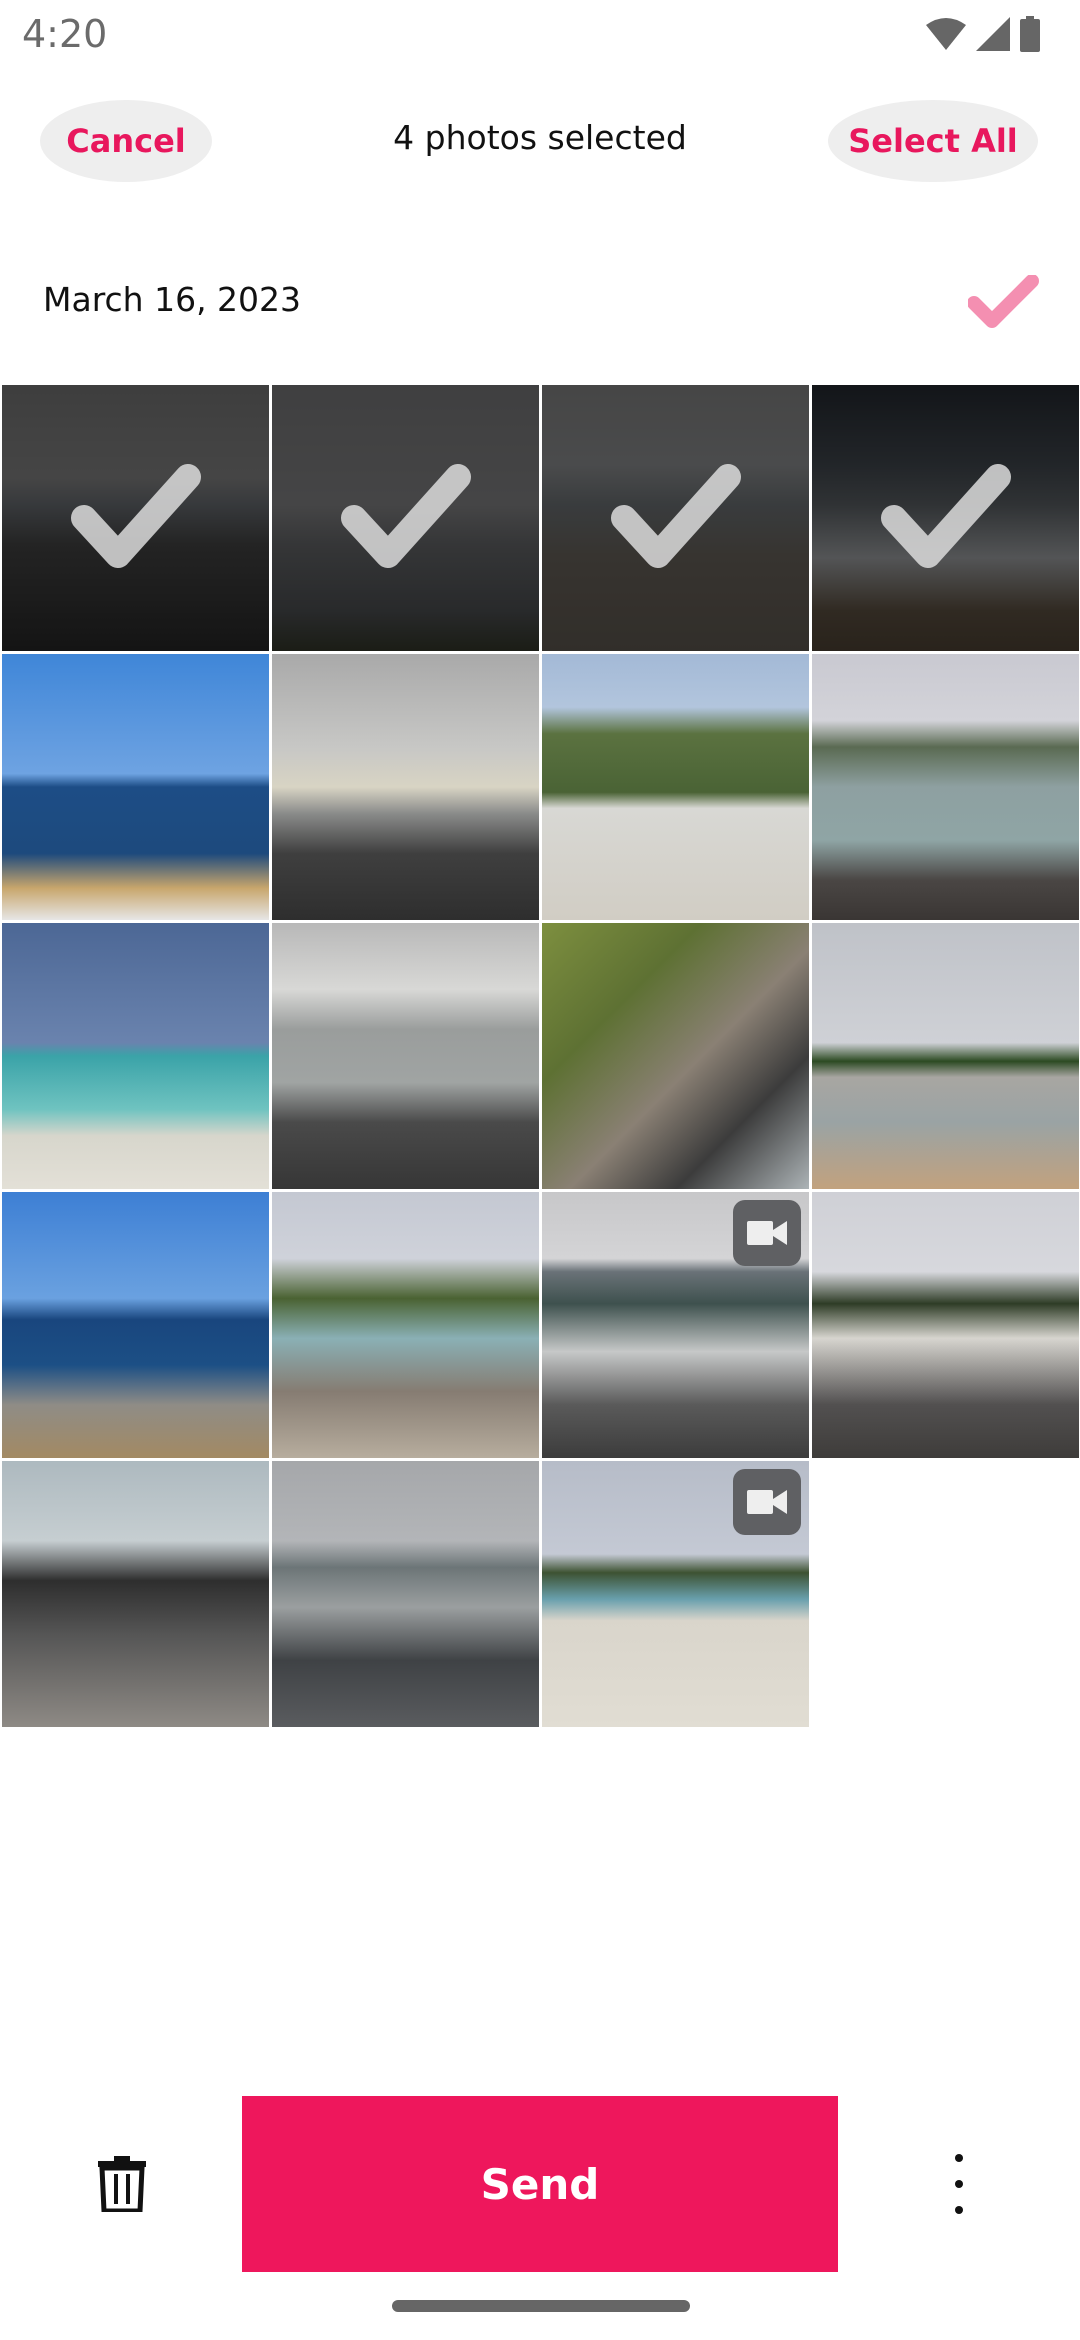 This screenshot has height=2340, width=1080. I want to click on more-options-icon, so click(959, 2184).